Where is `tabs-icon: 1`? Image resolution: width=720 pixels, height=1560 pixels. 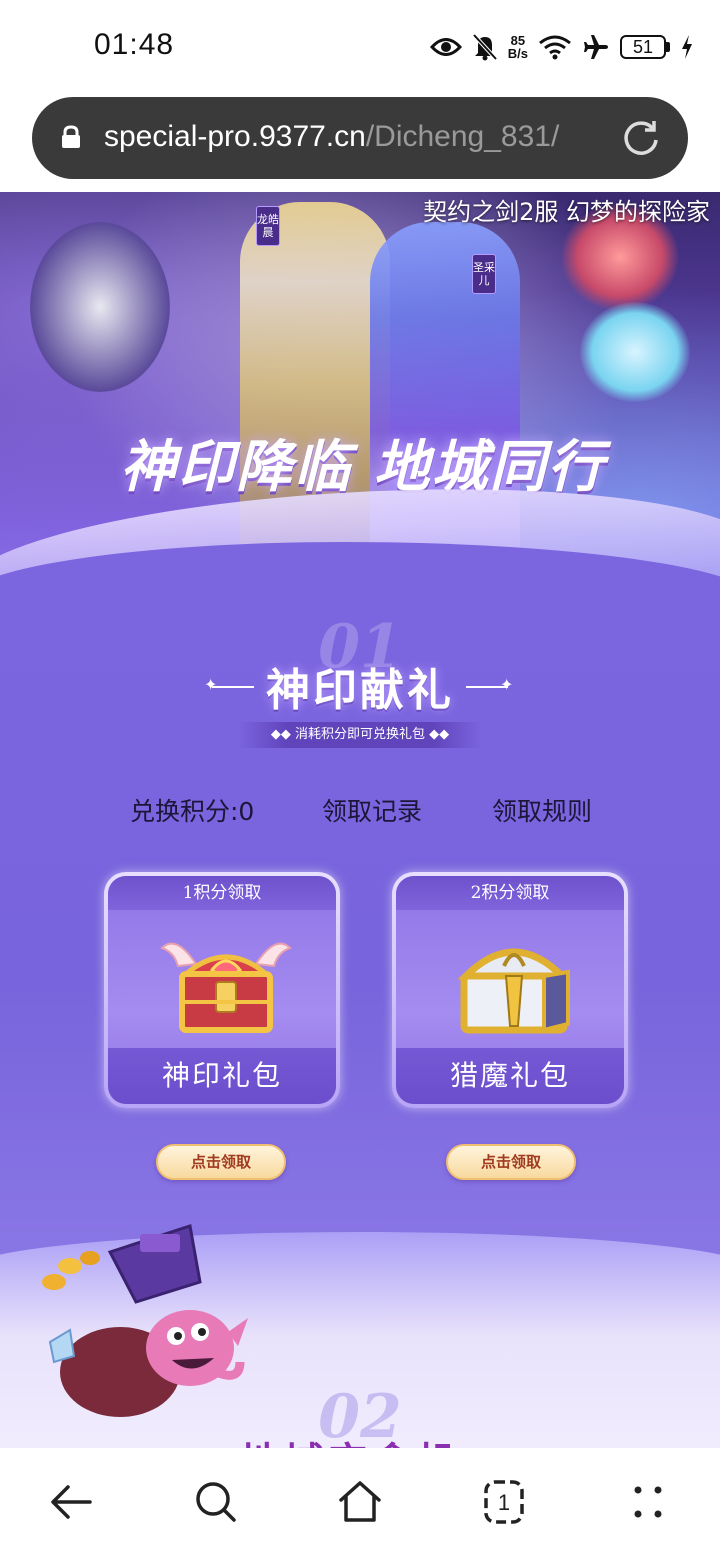
tabs-icon: 1 is located at coordinates (504, 1502).